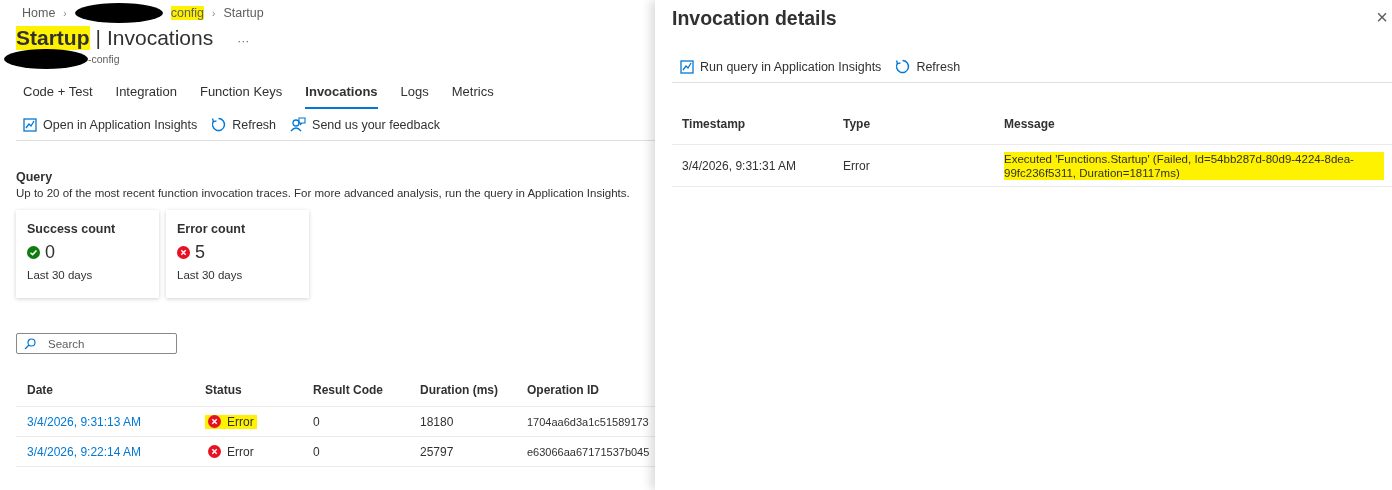 The image size is (1392, 490). What do you see at coordinates (459, 390) in the screenshot?
I see `column-header: Duration (ms)` at bounding box center [459, 390].